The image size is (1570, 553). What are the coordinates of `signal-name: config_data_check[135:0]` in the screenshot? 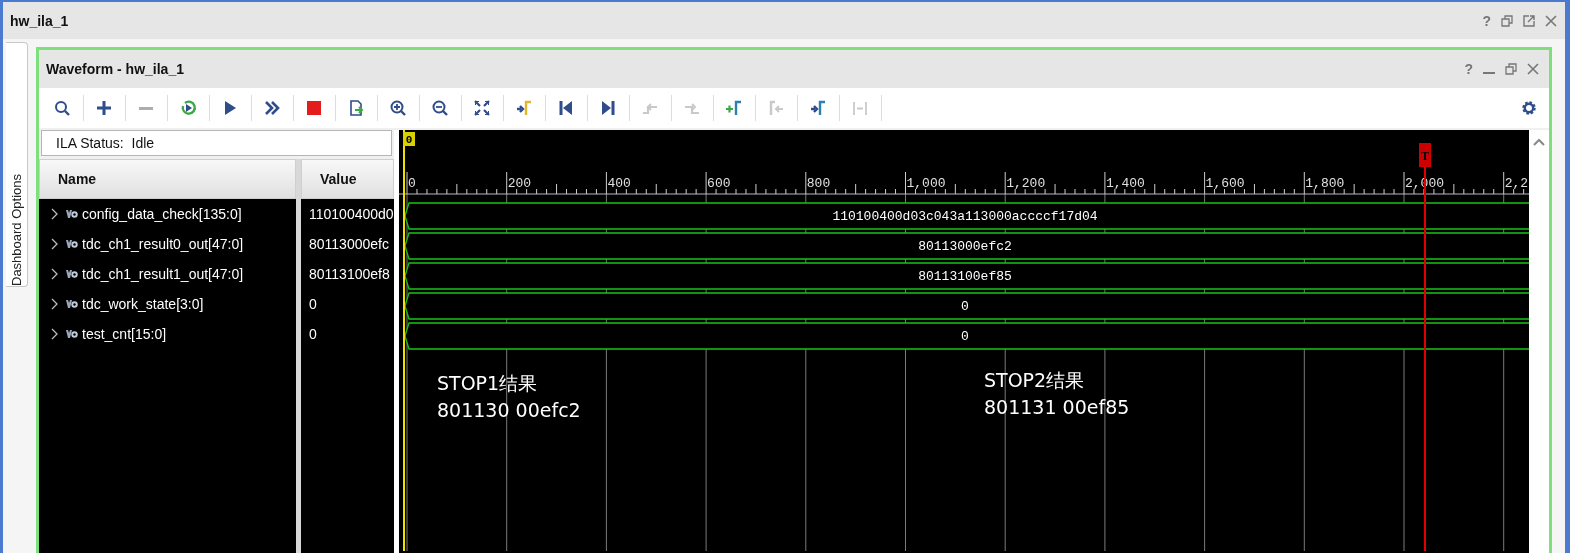 It's located at (162, 214).